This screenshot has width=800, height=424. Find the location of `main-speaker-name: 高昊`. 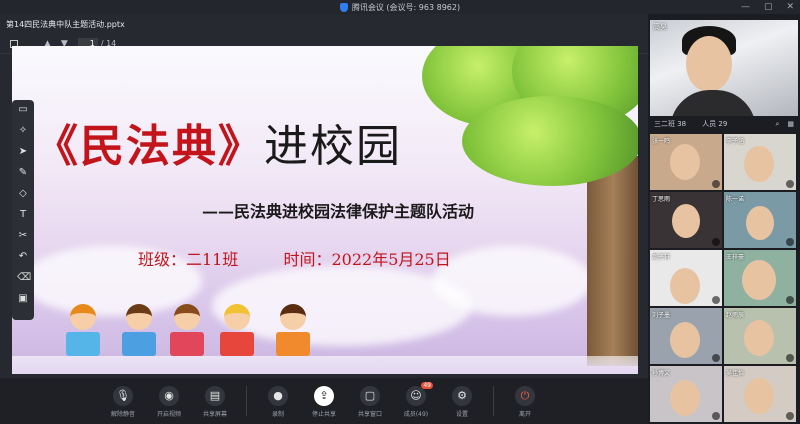

main-speaker-name: 高昊 is located at coordinates (660, 27).